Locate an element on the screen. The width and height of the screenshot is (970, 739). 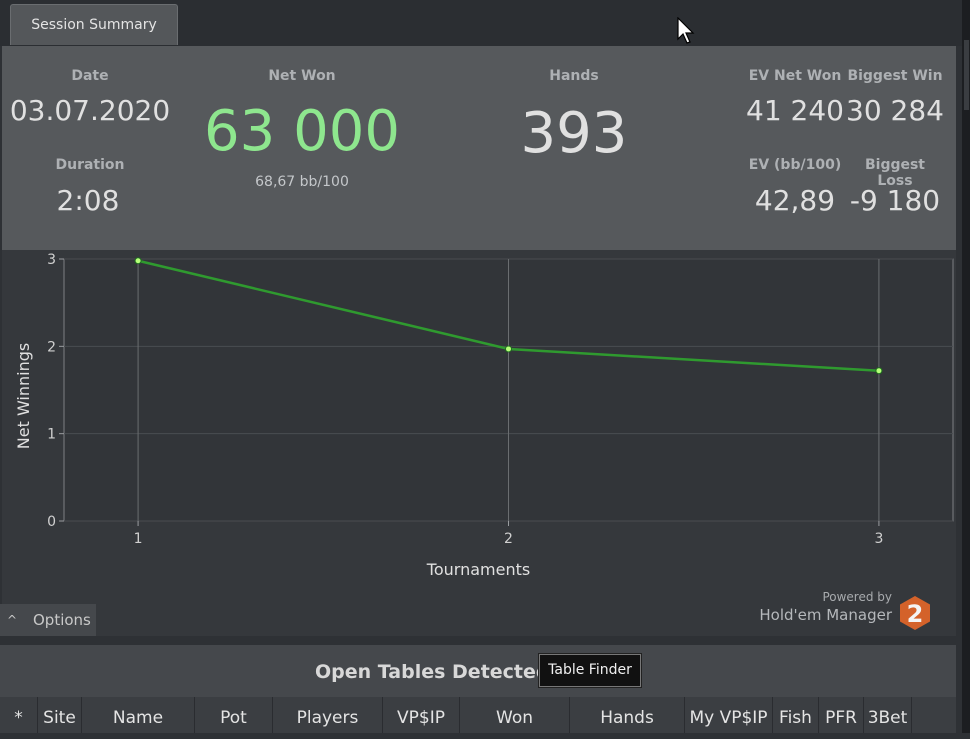
column-header-5: VP$IP is located at coordinates (421, 715).